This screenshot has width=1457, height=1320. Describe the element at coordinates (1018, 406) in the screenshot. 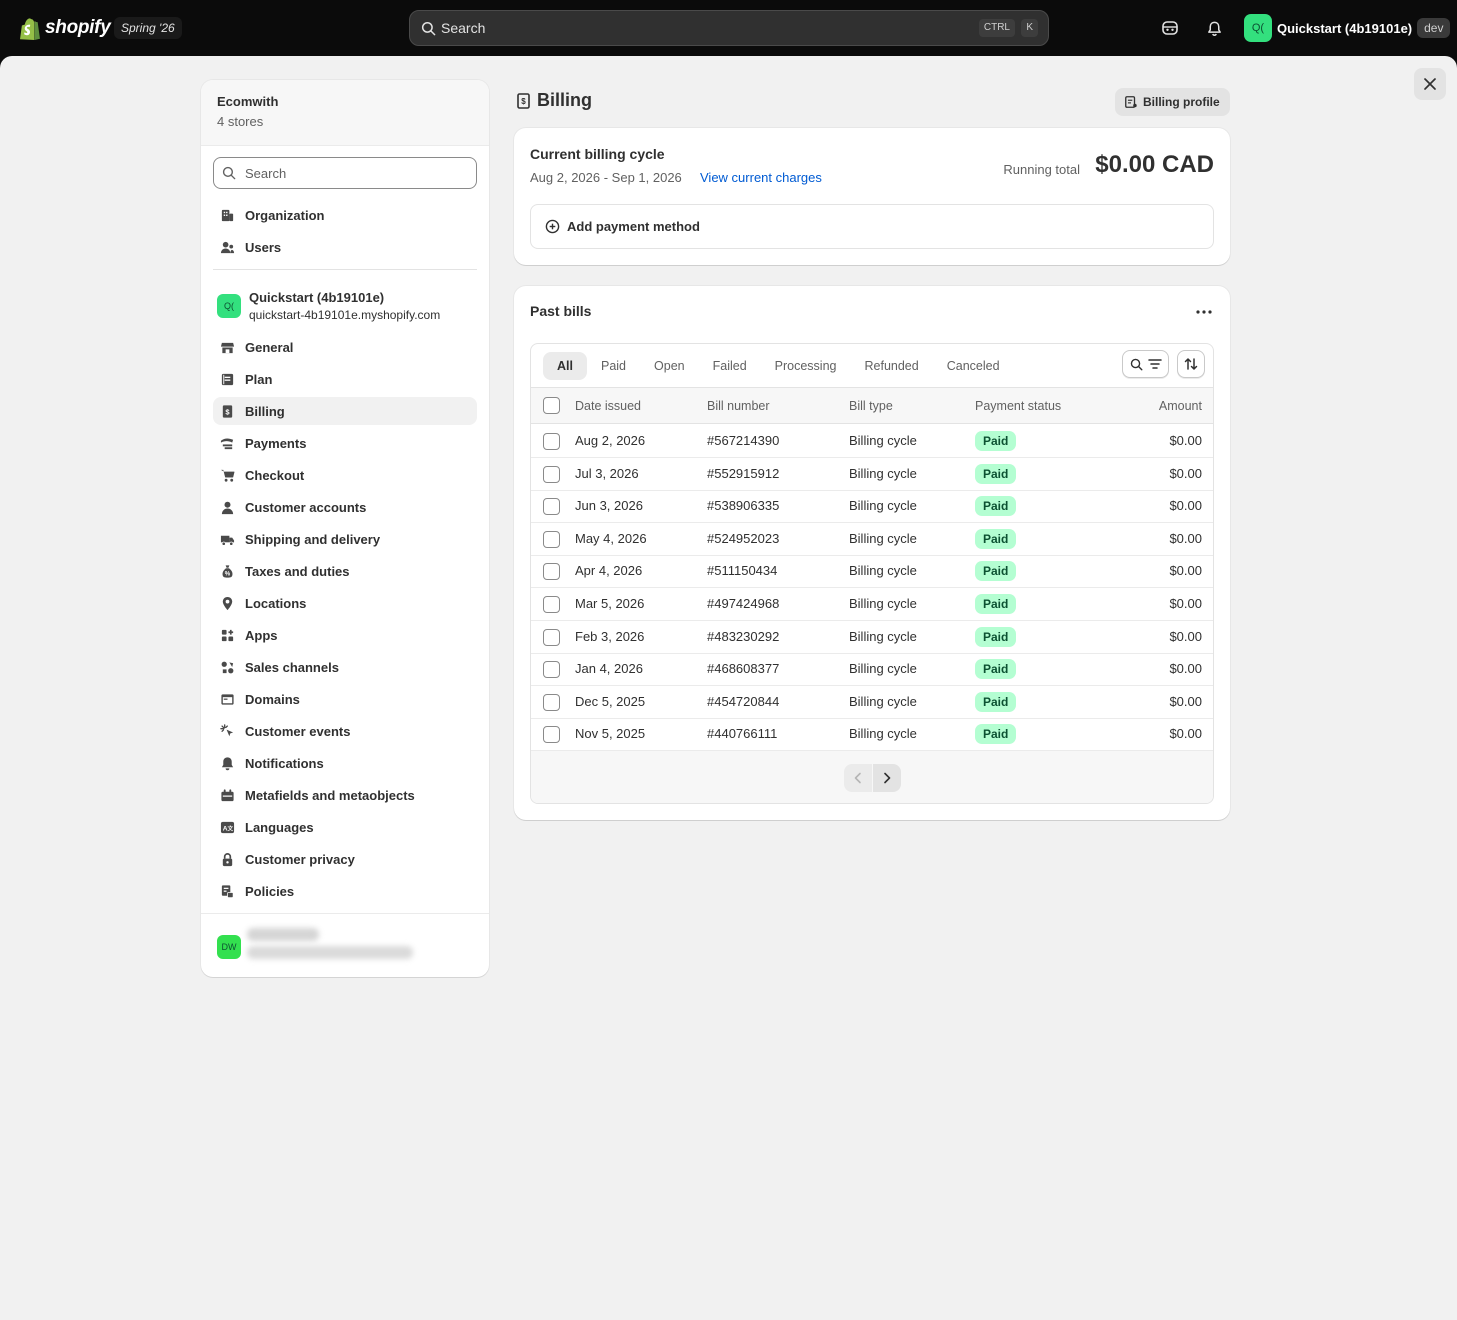

I see `column-payment-status: Payment status` at that location.